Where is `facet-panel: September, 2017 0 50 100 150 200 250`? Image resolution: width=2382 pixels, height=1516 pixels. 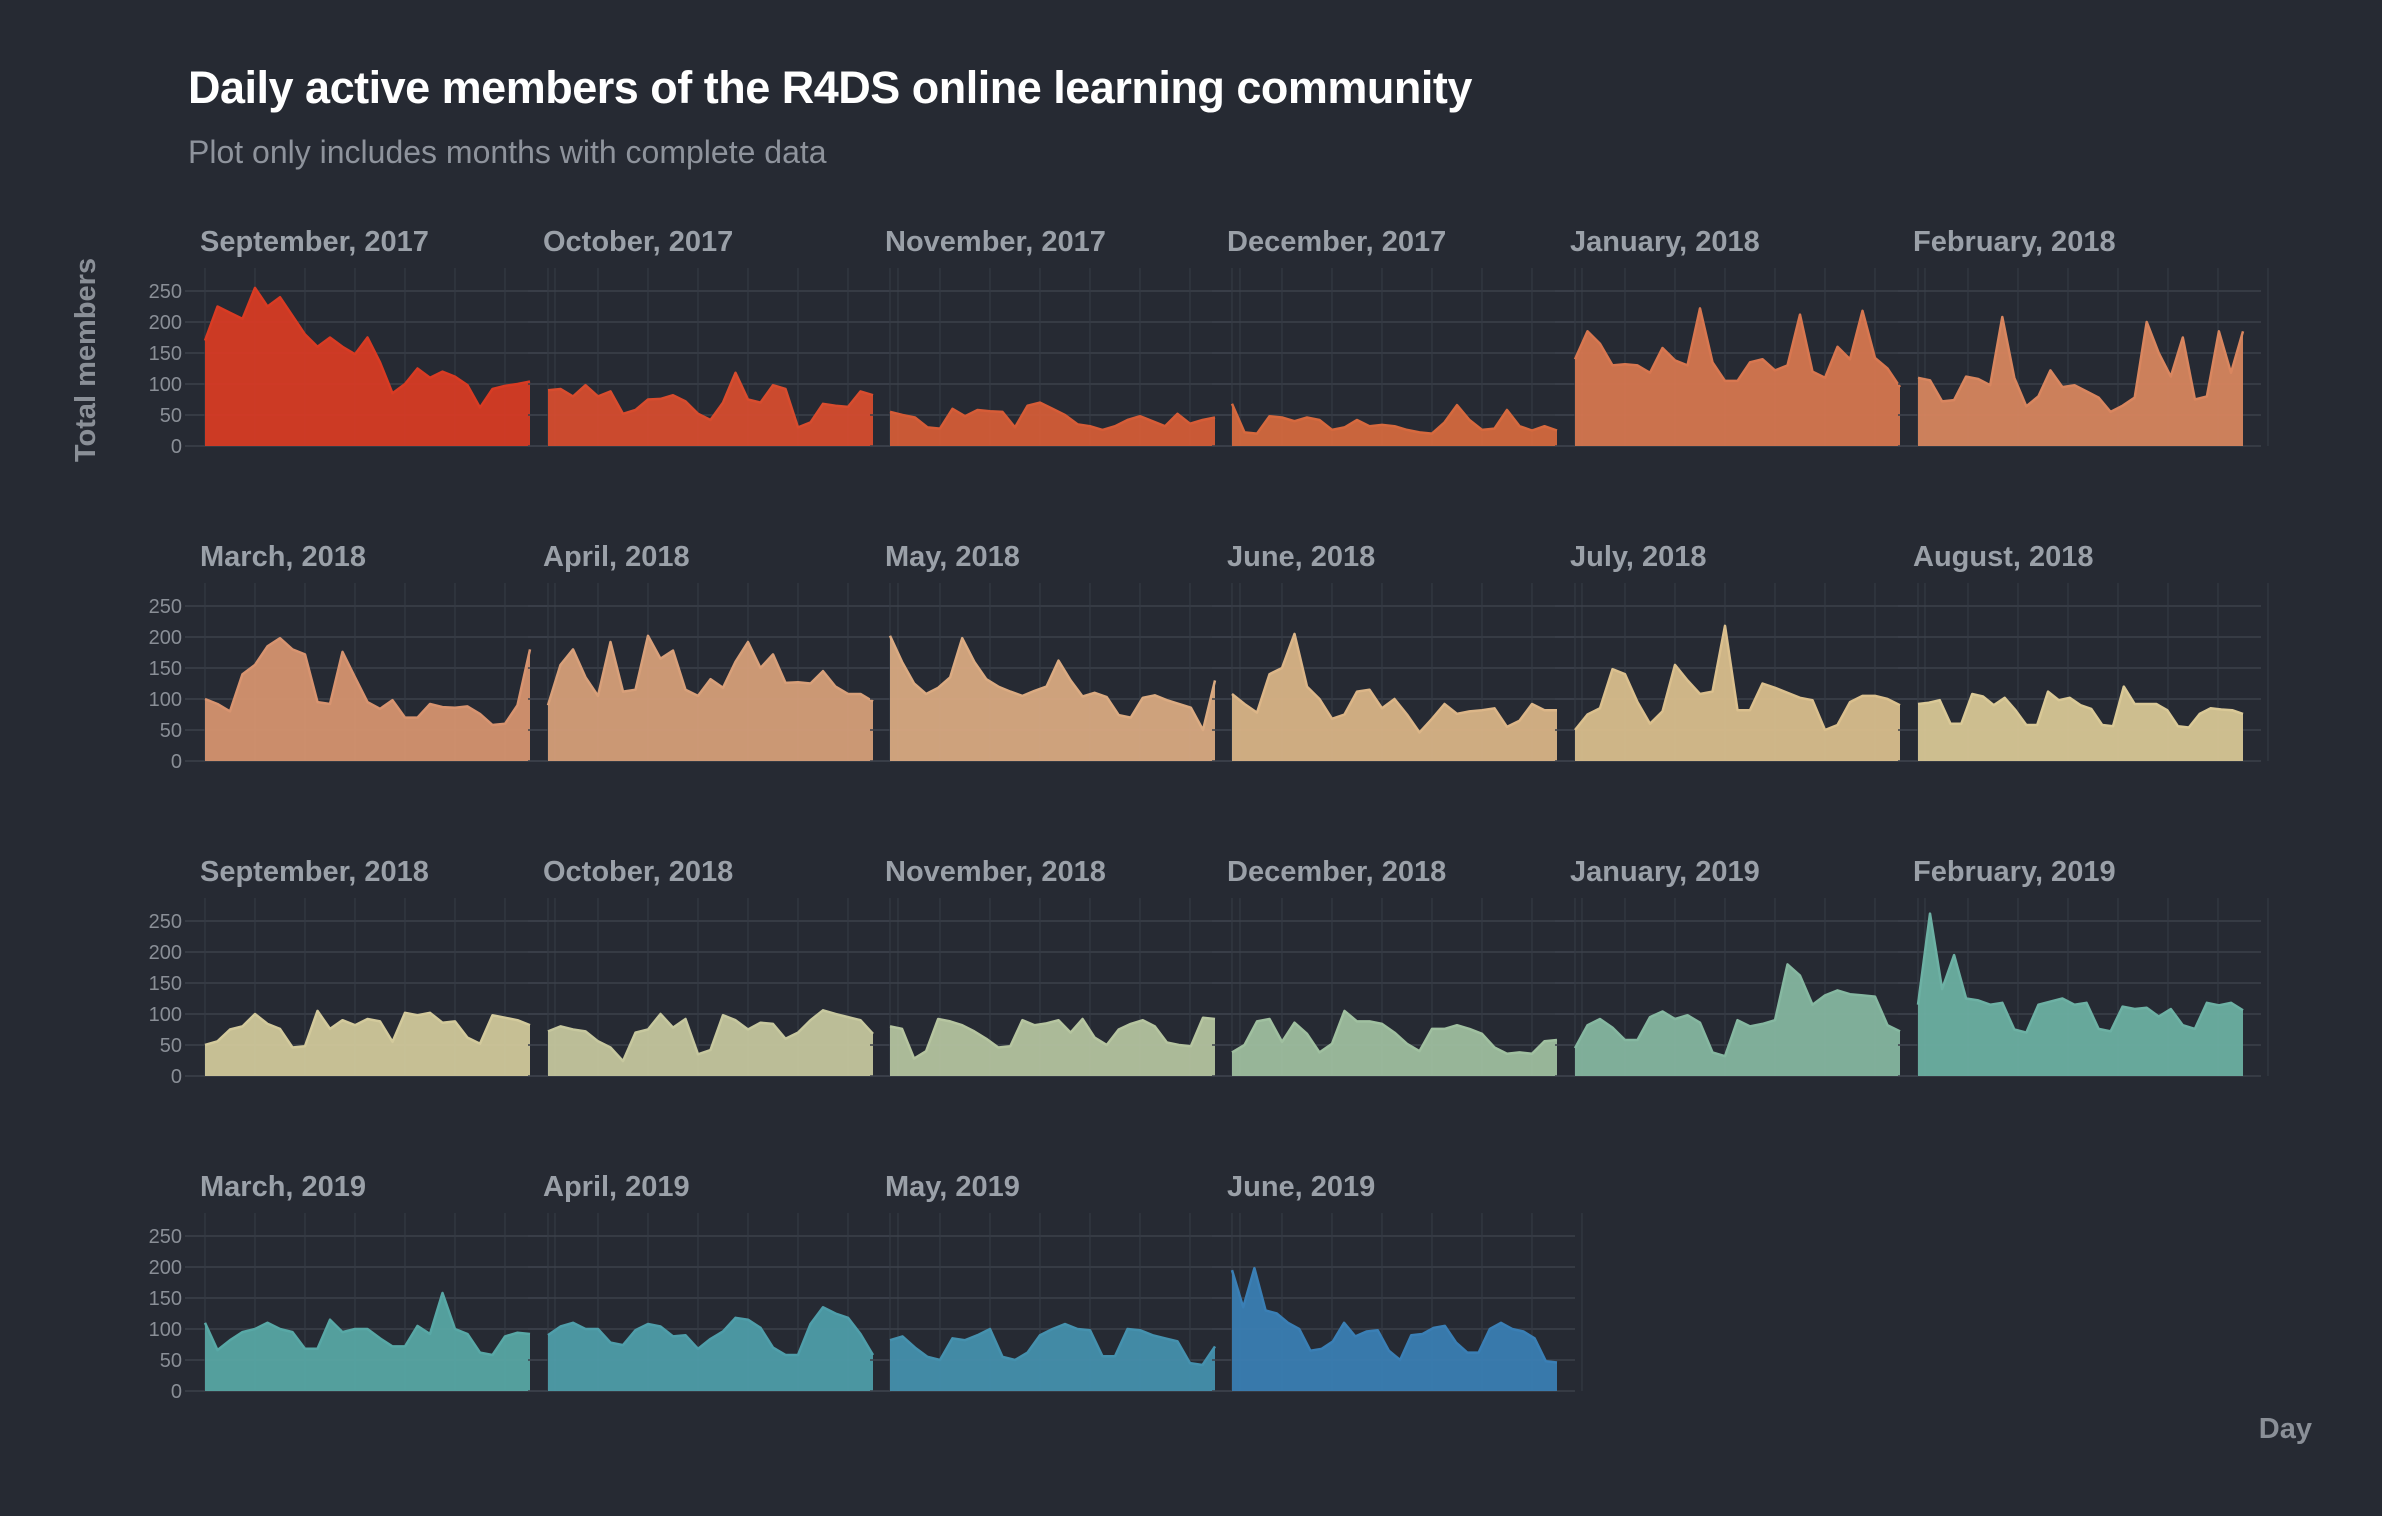 facet-panel: September, 2017 0 50 100 150 200 250 is located at coordinates (352, 342).